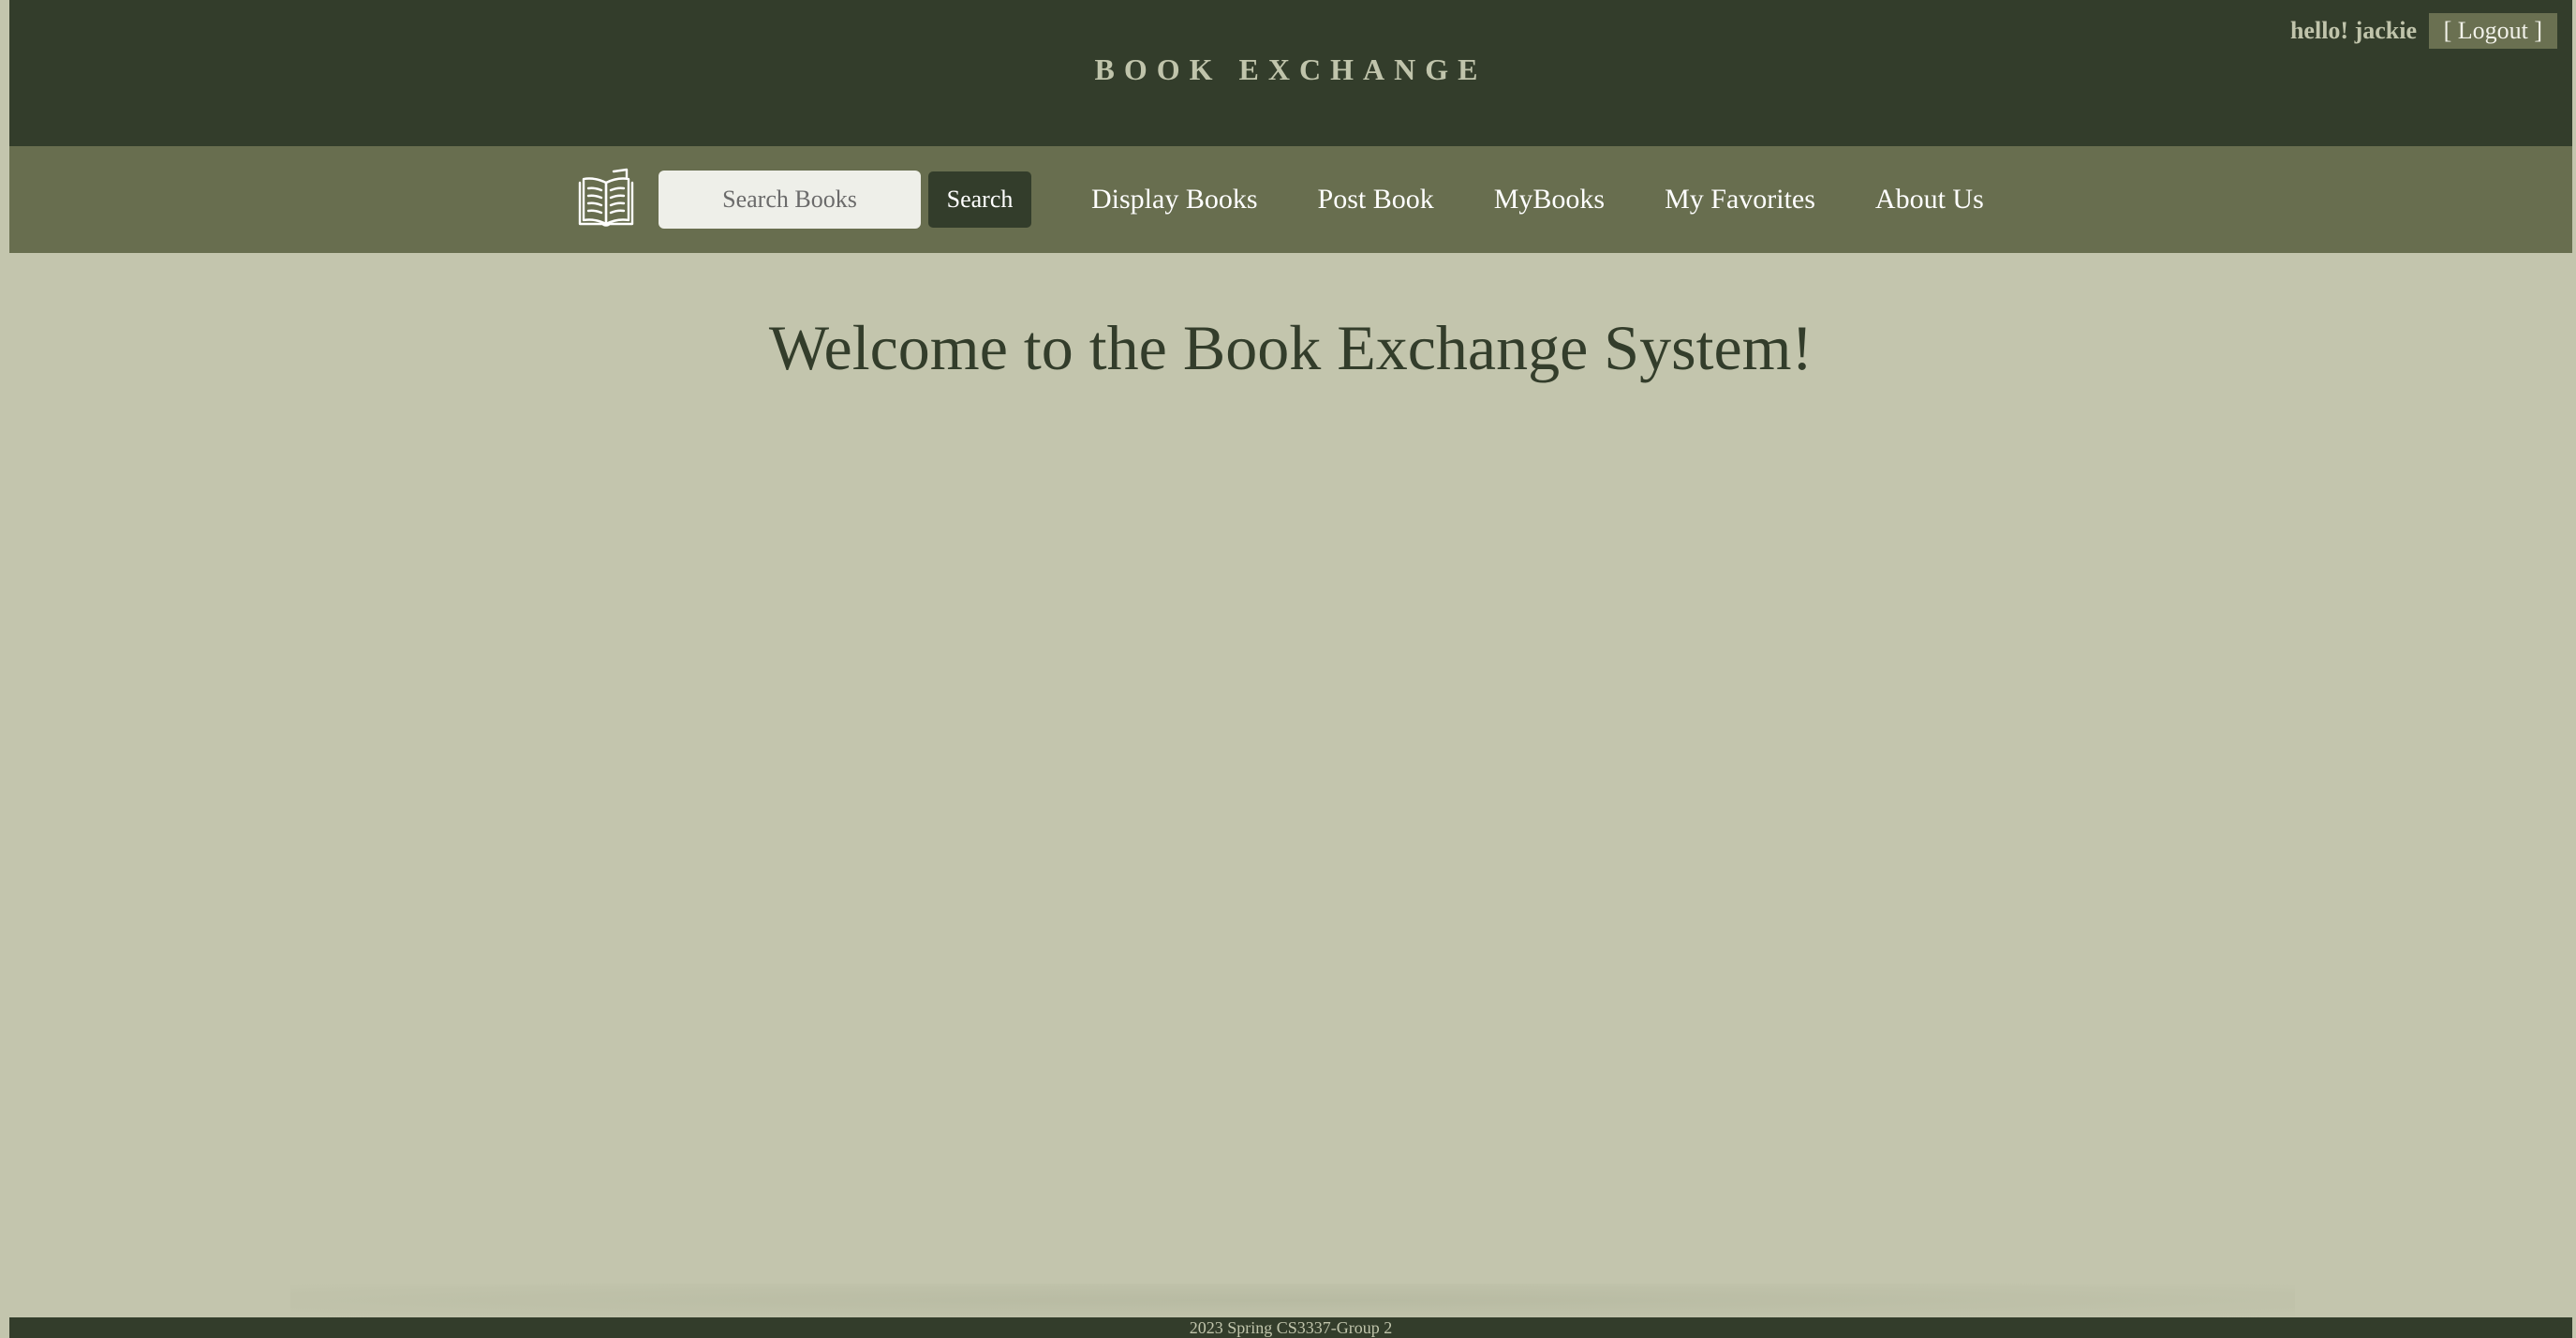  I want to click on open-book-icon, so click(606, 199).